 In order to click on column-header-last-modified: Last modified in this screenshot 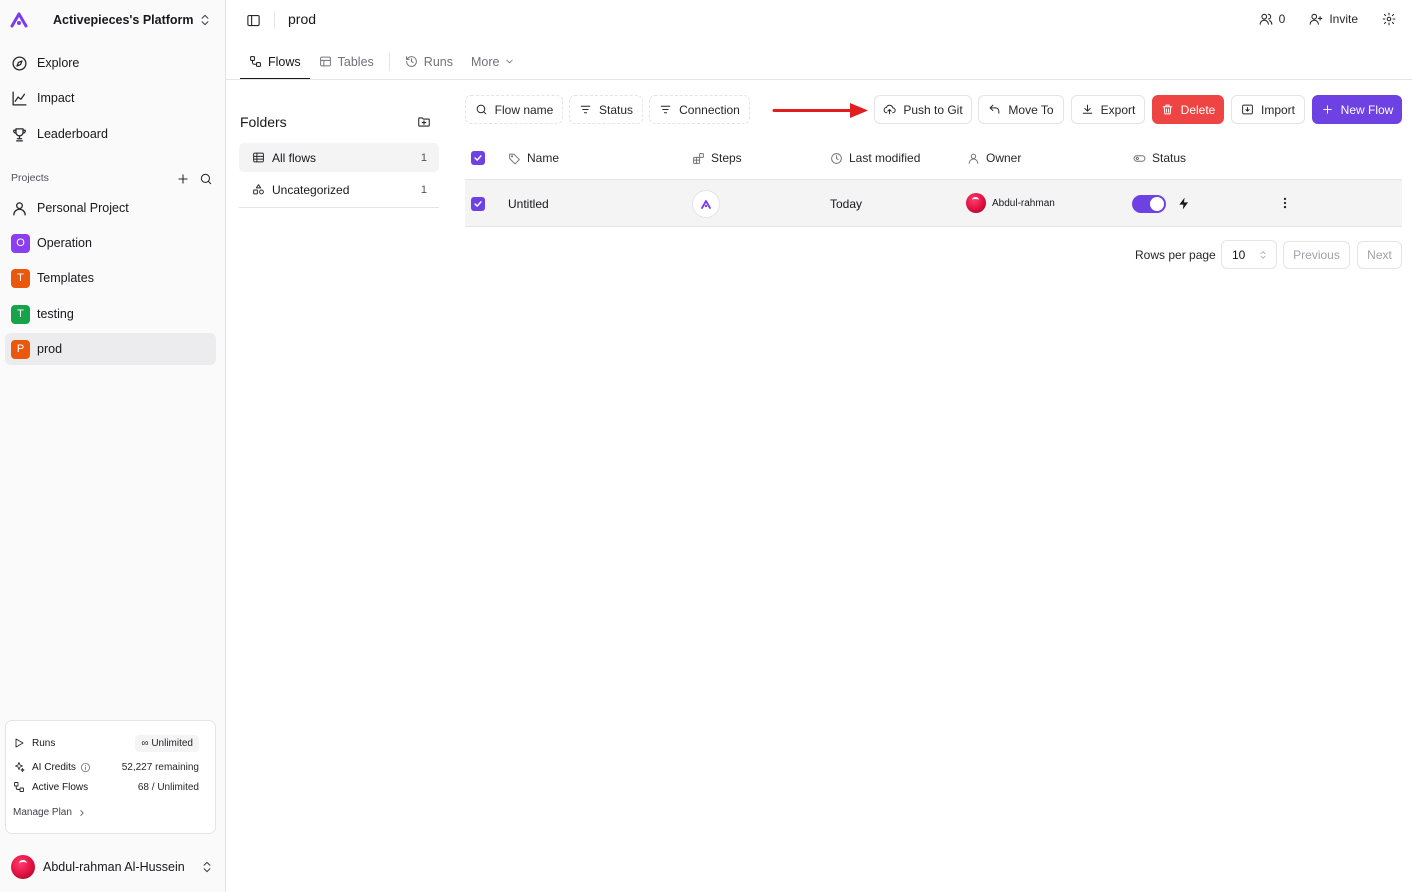, I will do `click(875, 158)`.